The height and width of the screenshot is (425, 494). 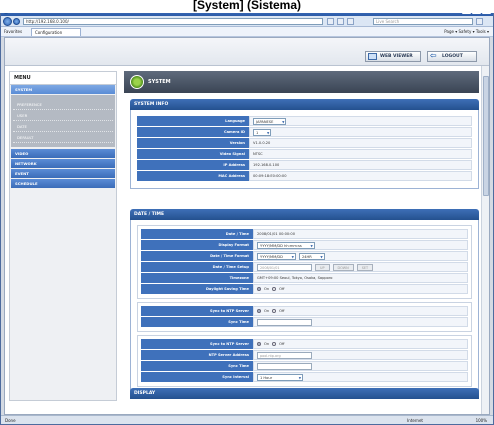 I want to click on sidebar-item-system: SYSTEM, so click(x=63, y=89).